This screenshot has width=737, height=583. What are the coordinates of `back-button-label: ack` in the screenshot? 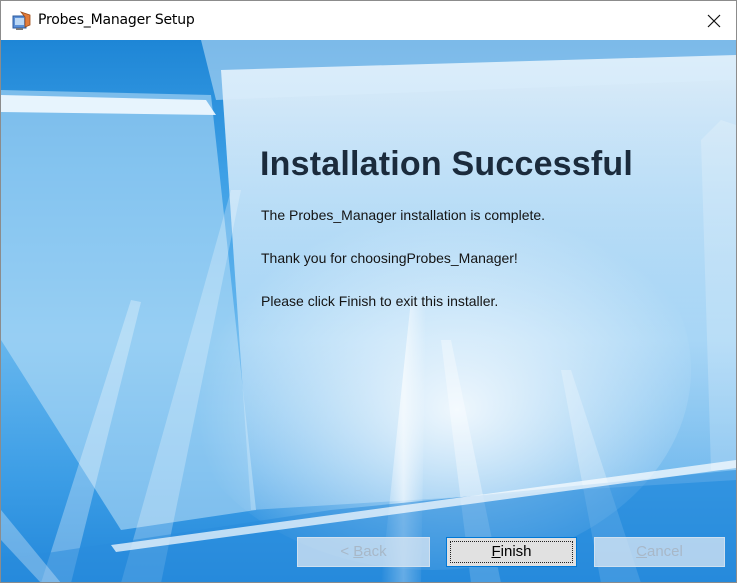 It's located at (375, 551).